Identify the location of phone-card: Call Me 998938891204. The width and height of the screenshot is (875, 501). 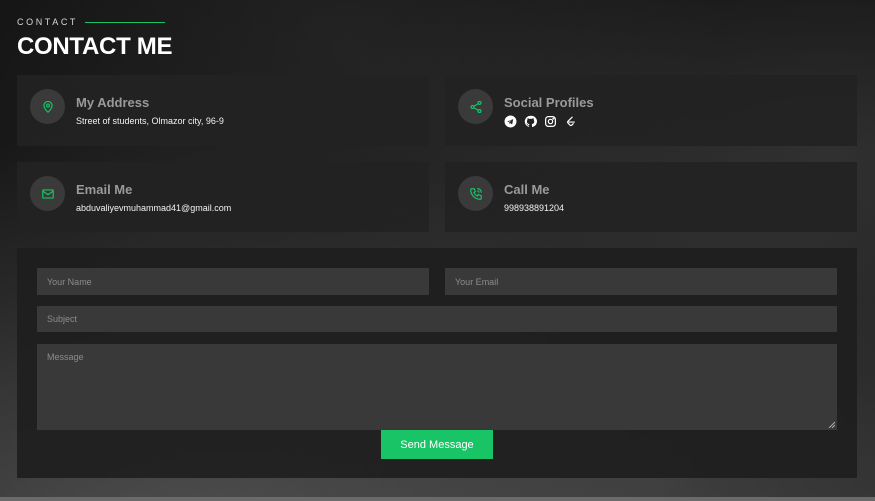
(651, 197).